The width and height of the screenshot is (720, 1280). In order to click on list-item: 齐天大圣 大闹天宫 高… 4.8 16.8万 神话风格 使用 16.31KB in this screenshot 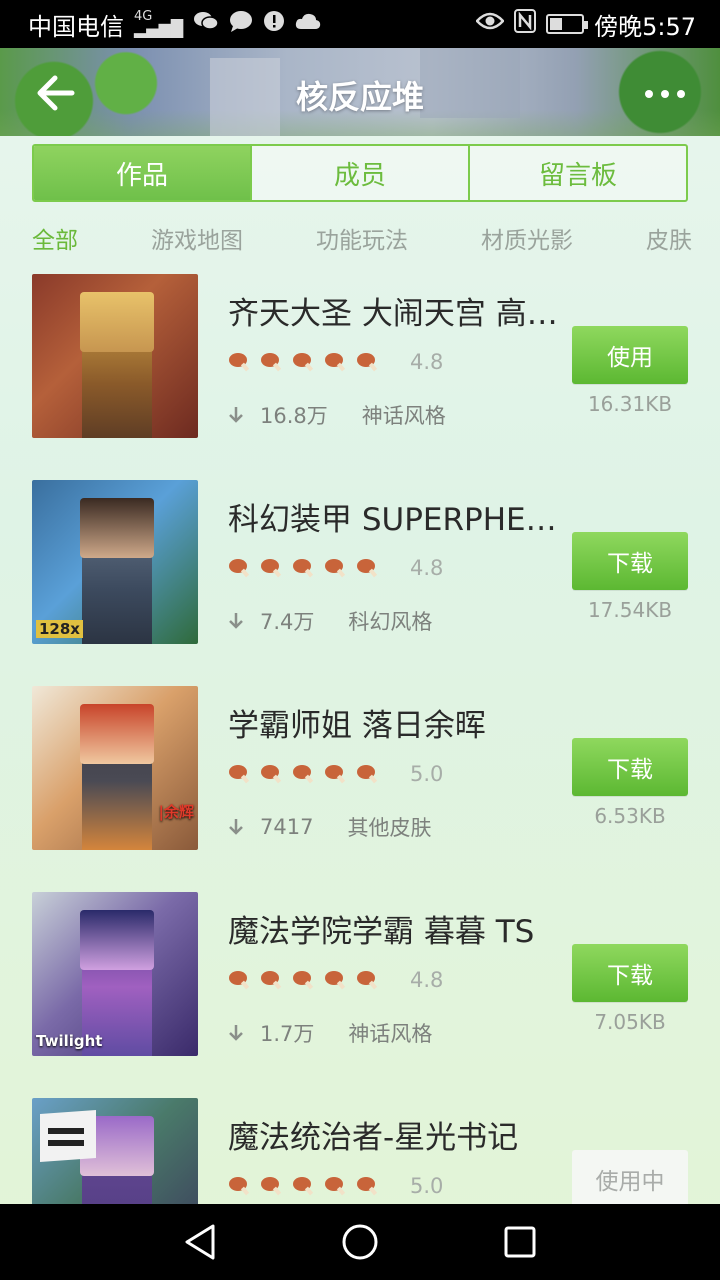, I will do `click(360, 357)`.